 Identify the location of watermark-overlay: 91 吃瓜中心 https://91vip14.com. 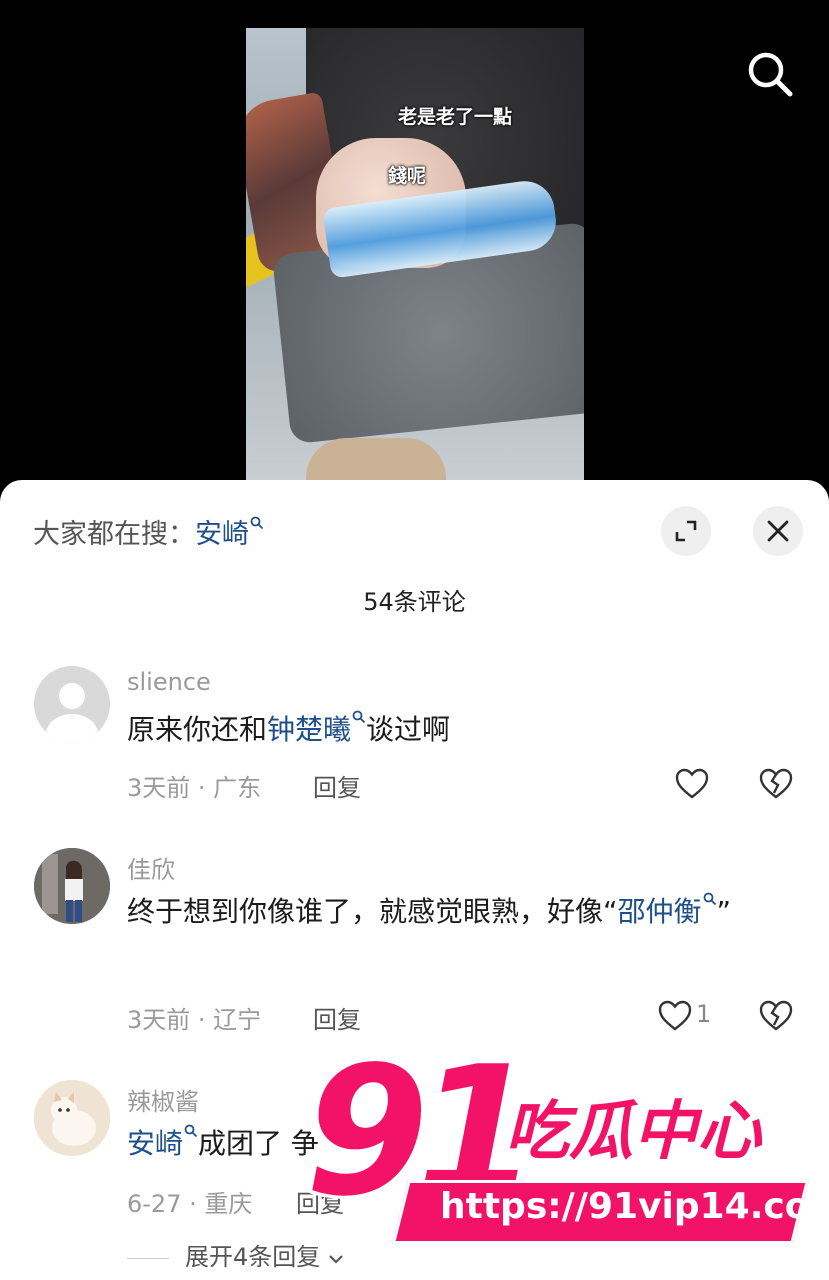
(567, 1149).